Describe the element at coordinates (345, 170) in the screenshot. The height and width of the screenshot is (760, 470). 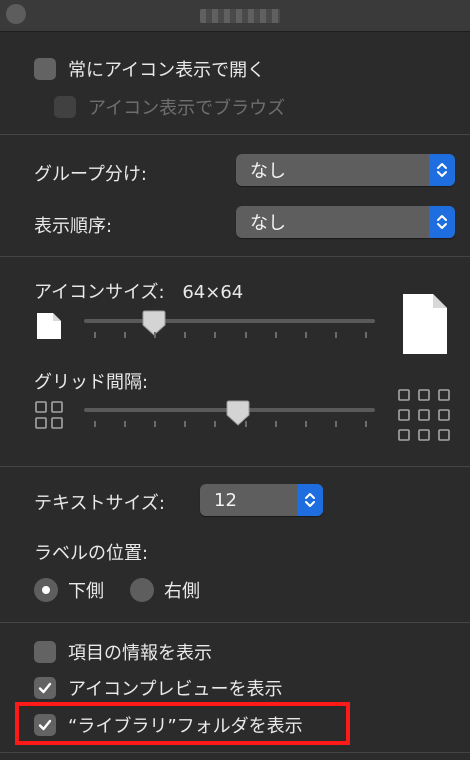
I see `group-by-popup: なし` at that location.